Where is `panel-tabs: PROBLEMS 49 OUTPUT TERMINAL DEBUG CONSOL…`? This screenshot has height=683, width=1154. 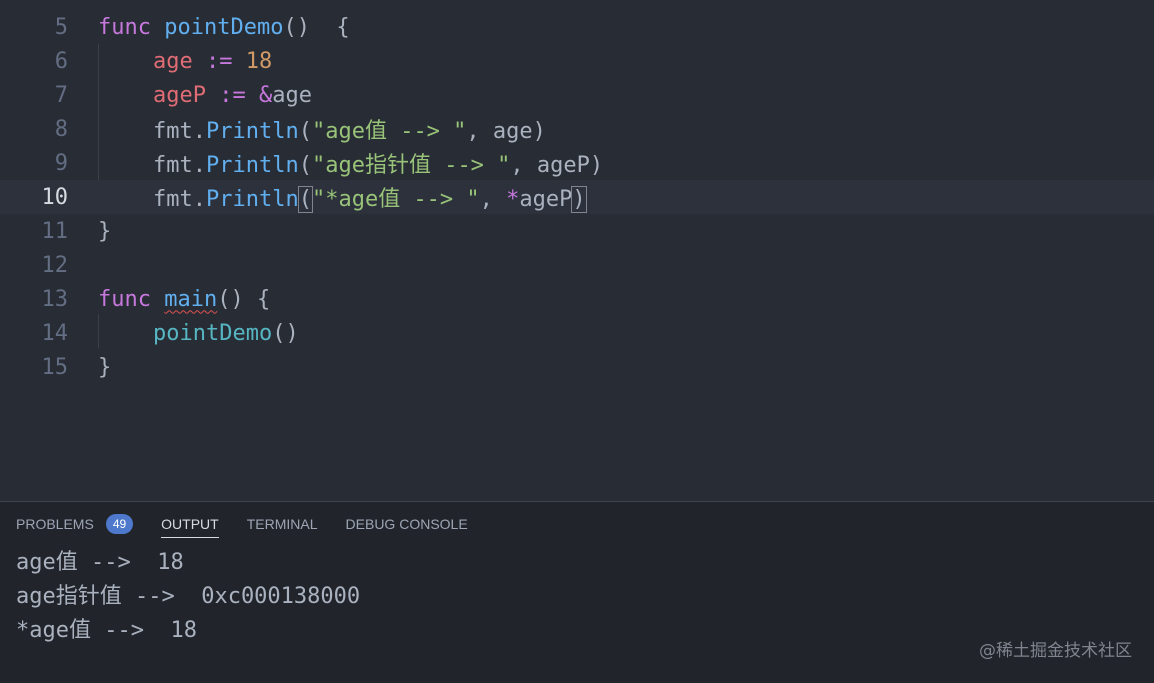
panel-tabs: PROBLEMS 49 OUTPUT TERMINAL DEBUG CONSOL… is located at coordinates (577, 524).